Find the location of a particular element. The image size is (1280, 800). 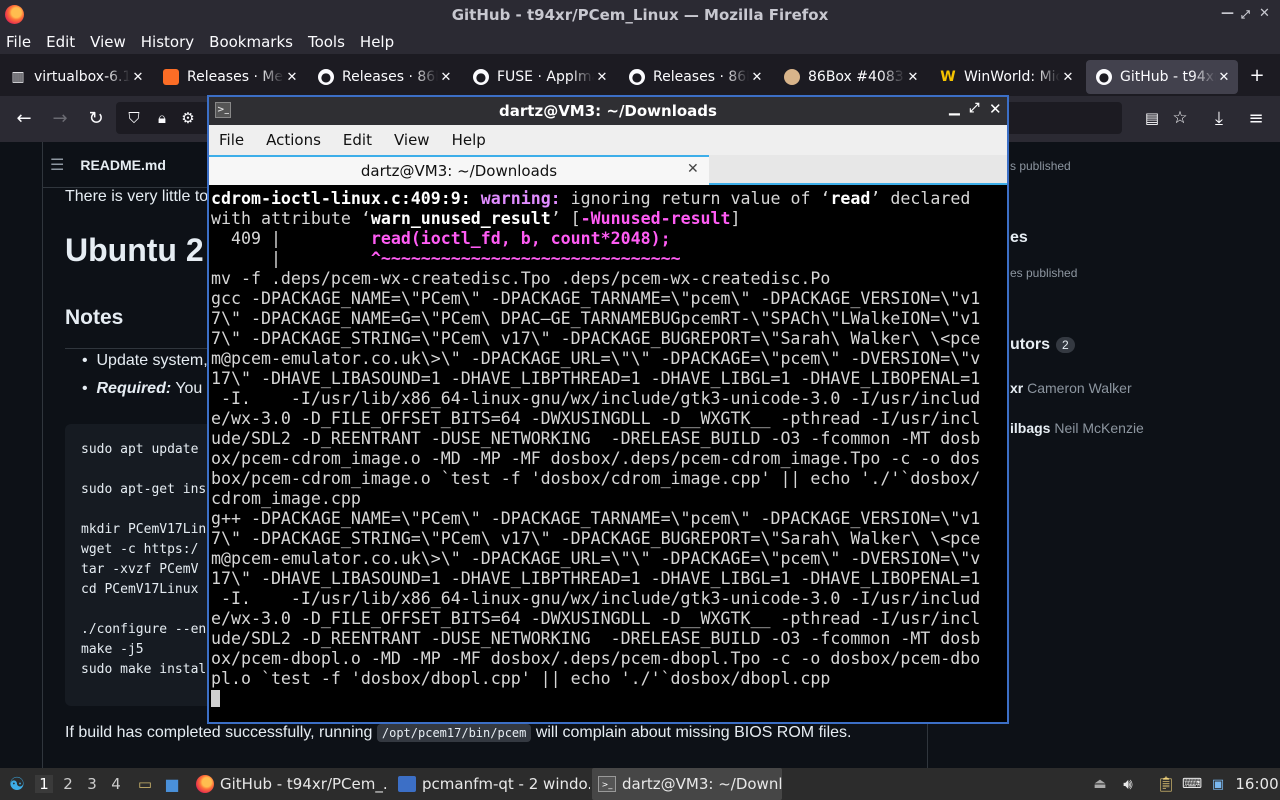

contributor-item: xr Cameron Walker is located at coordinates (1071, 388).